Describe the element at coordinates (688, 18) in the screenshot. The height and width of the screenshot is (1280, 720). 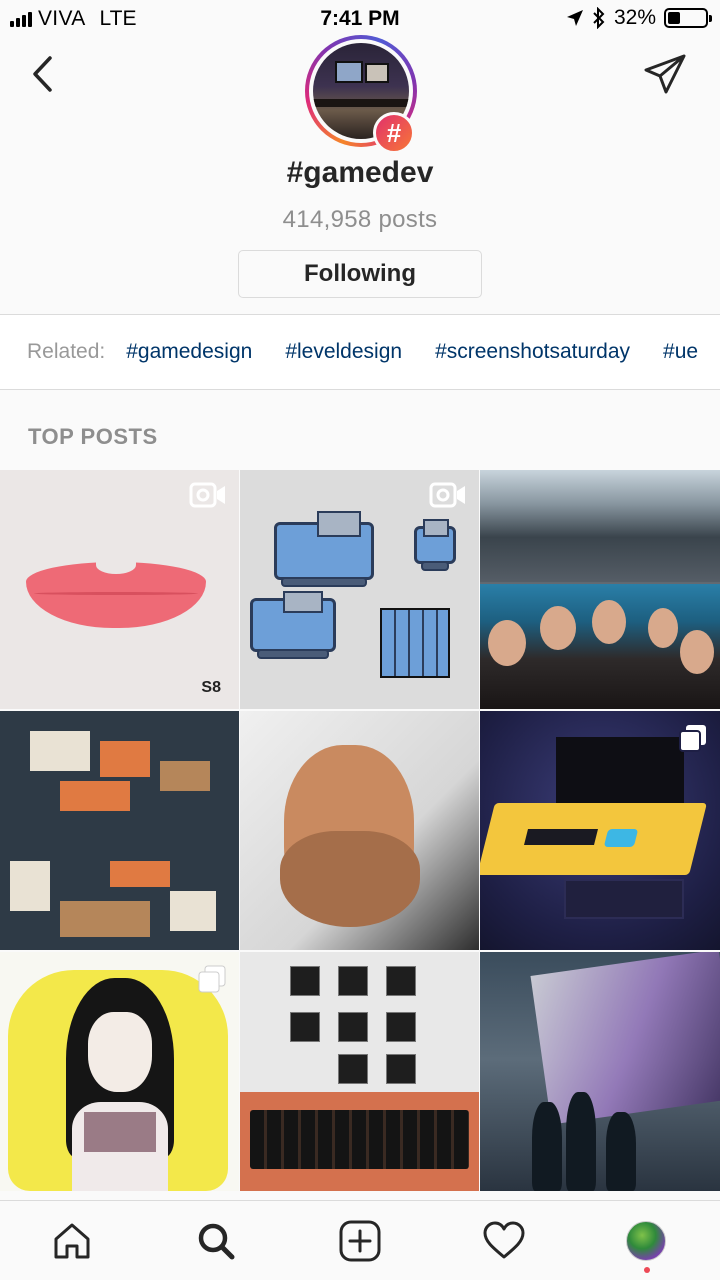
I see `battery-icon` at that location.